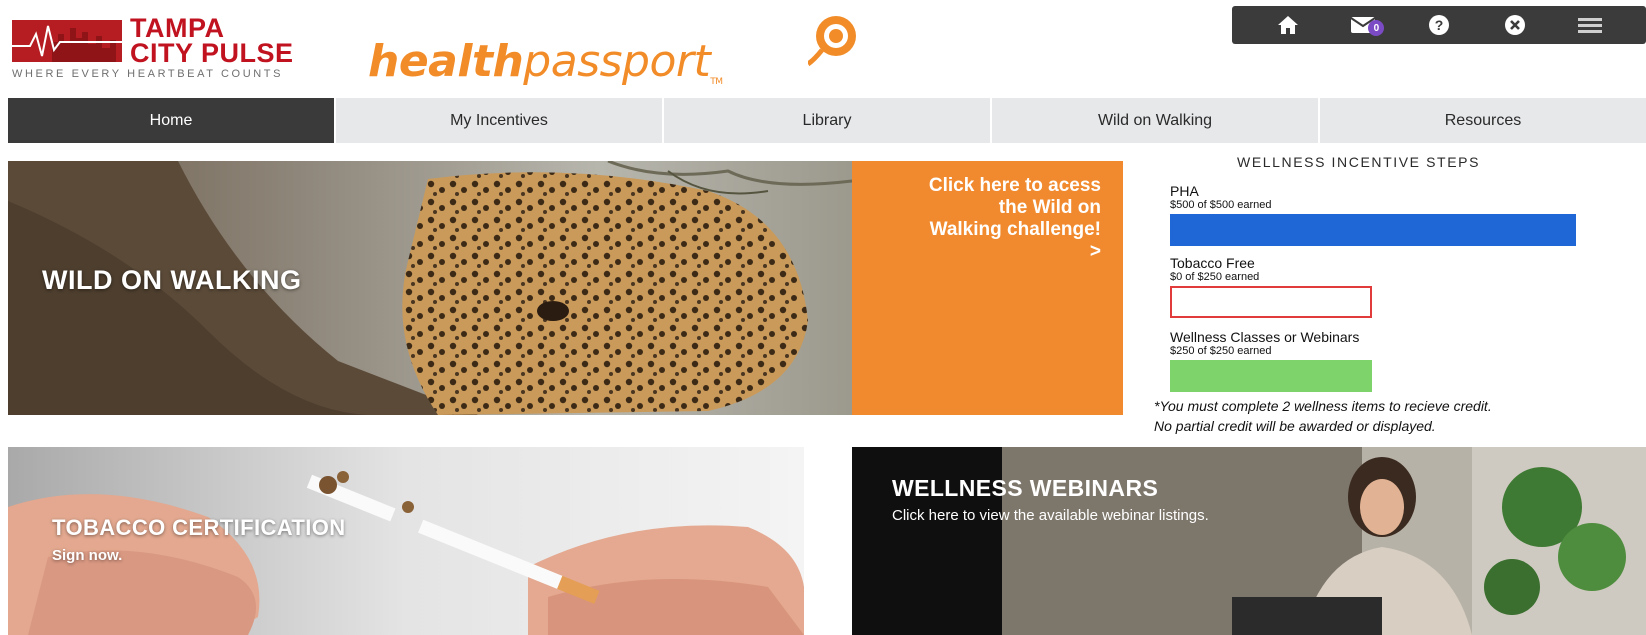 The height and width of the screenshot is (635, 1646). I want to click on close-icon, so click(1515, 25).